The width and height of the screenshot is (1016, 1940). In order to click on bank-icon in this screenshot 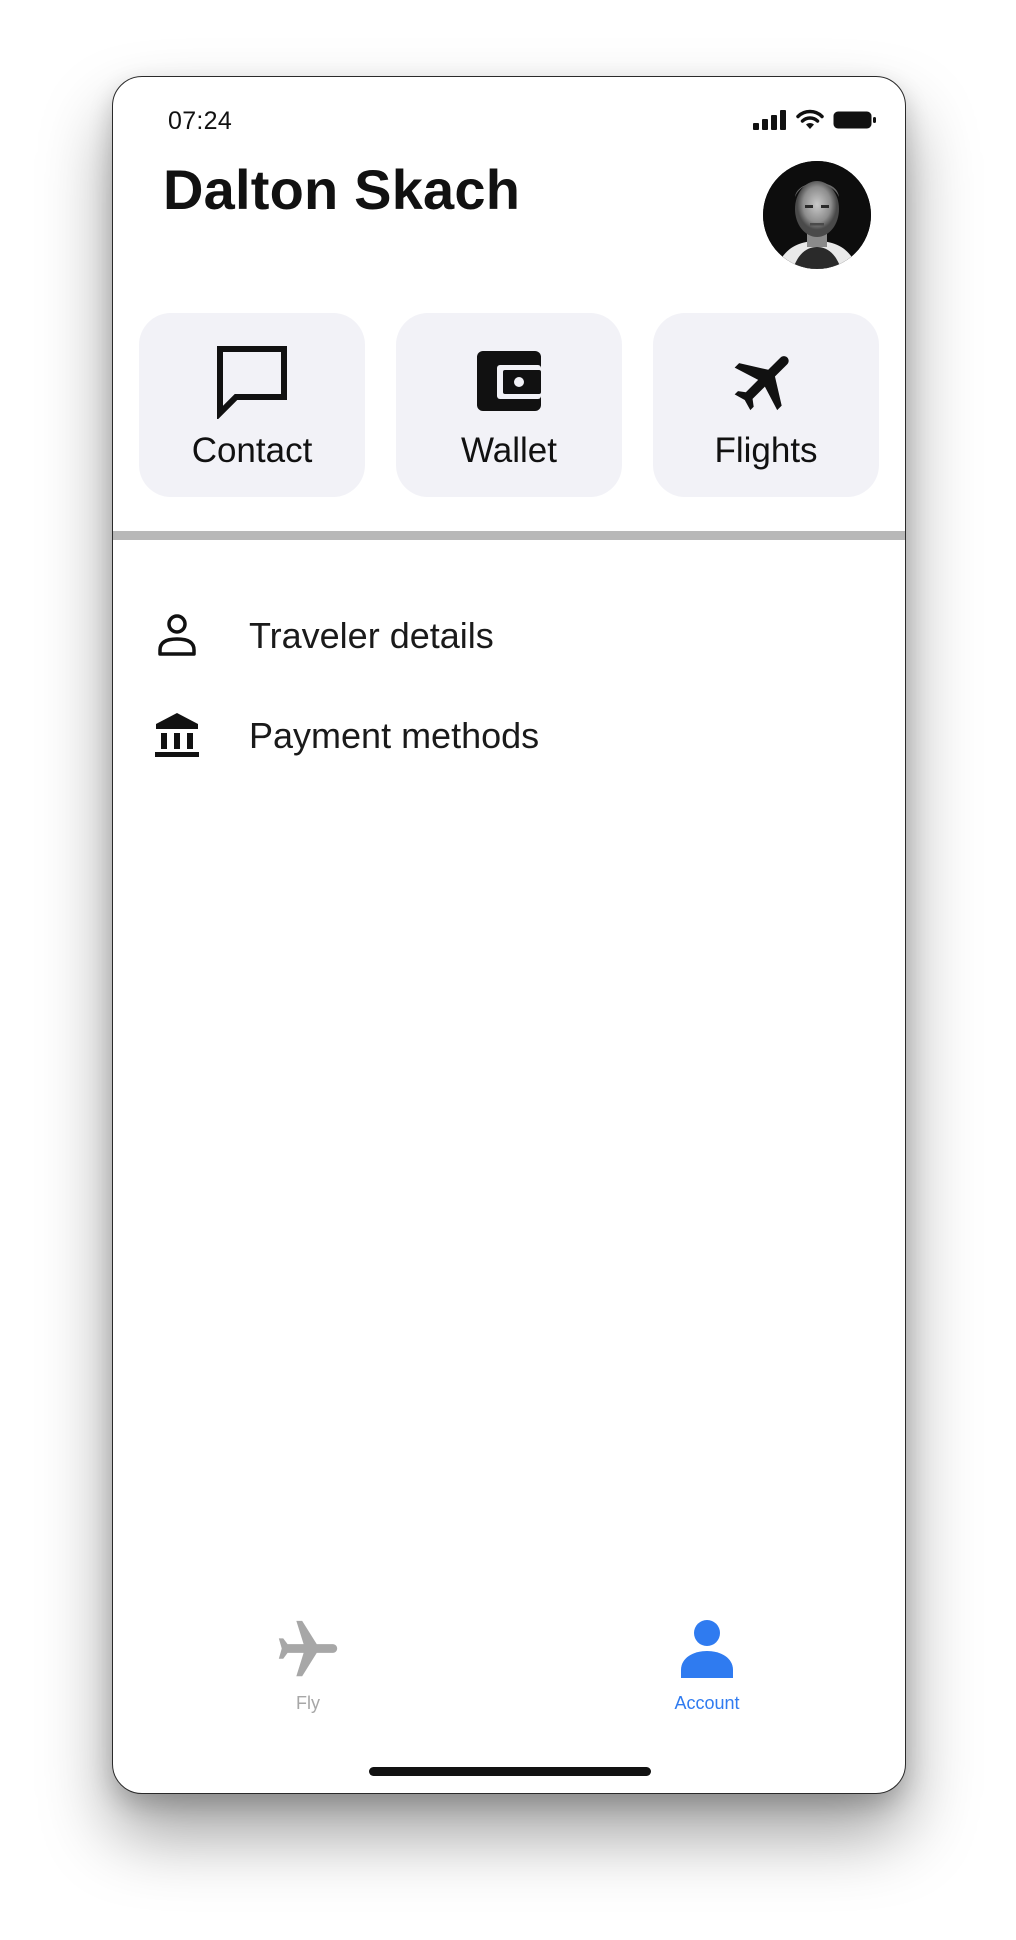, I will do `click(177, 735)`.